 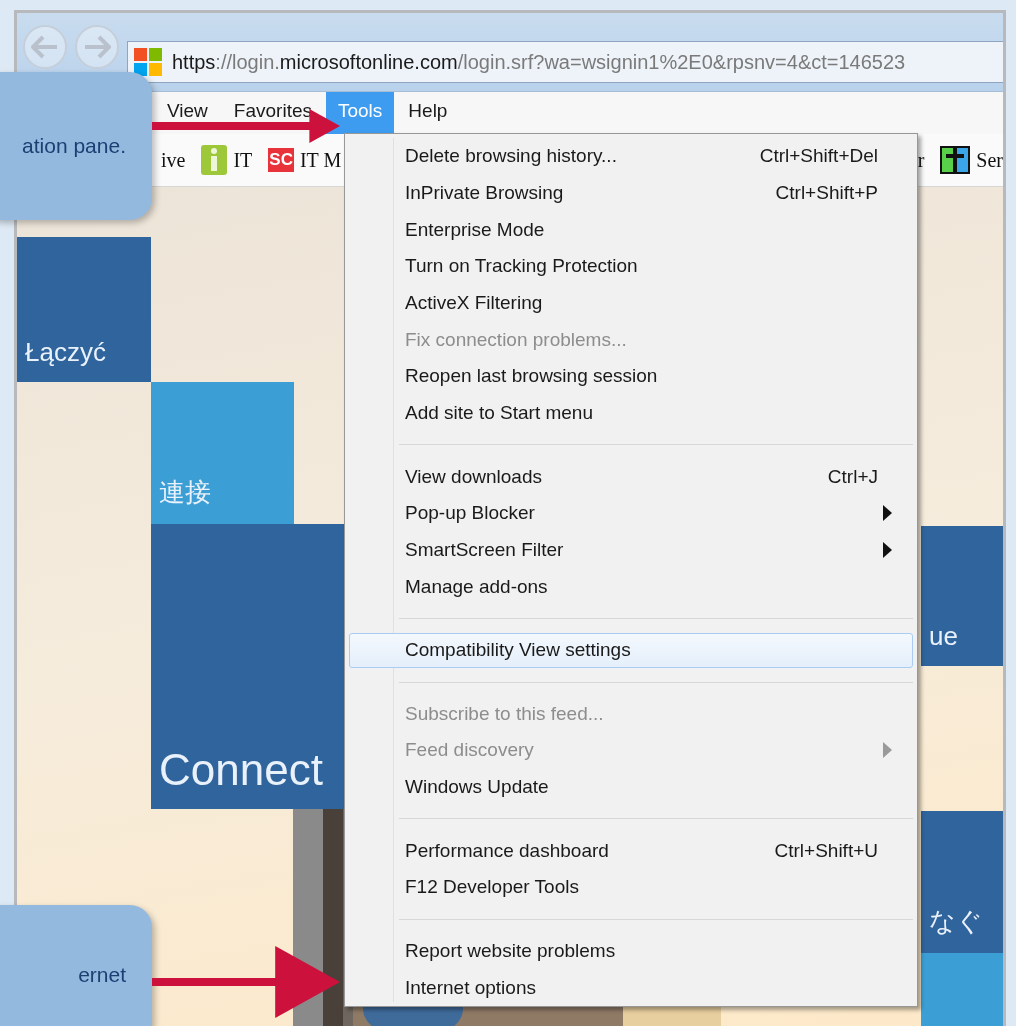 What do you see at coordinates (631, 193) in the screenshot?
I see `menu-item: InPrivate Browsing Ctrl+Shift+P` at bounding box center [631, 193].